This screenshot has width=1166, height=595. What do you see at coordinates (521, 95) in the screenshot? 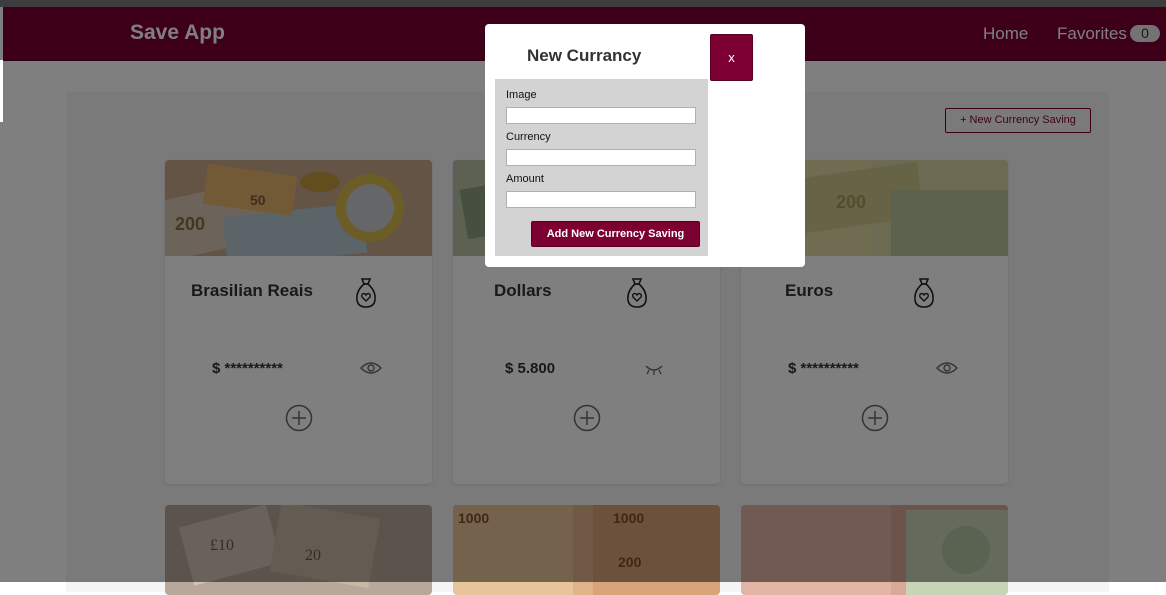
I see `image-label: Image` at bounding box center [521, 95].